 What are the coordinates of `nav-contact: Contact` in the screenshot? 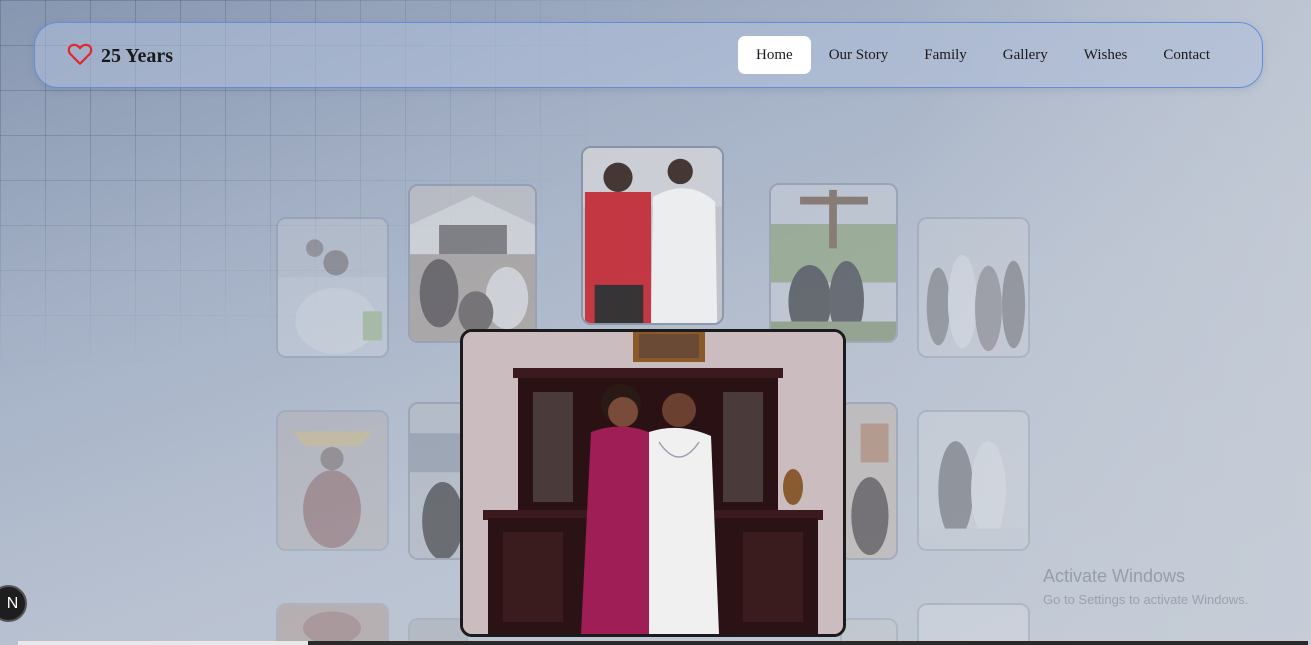 It's located at (1186, 55).